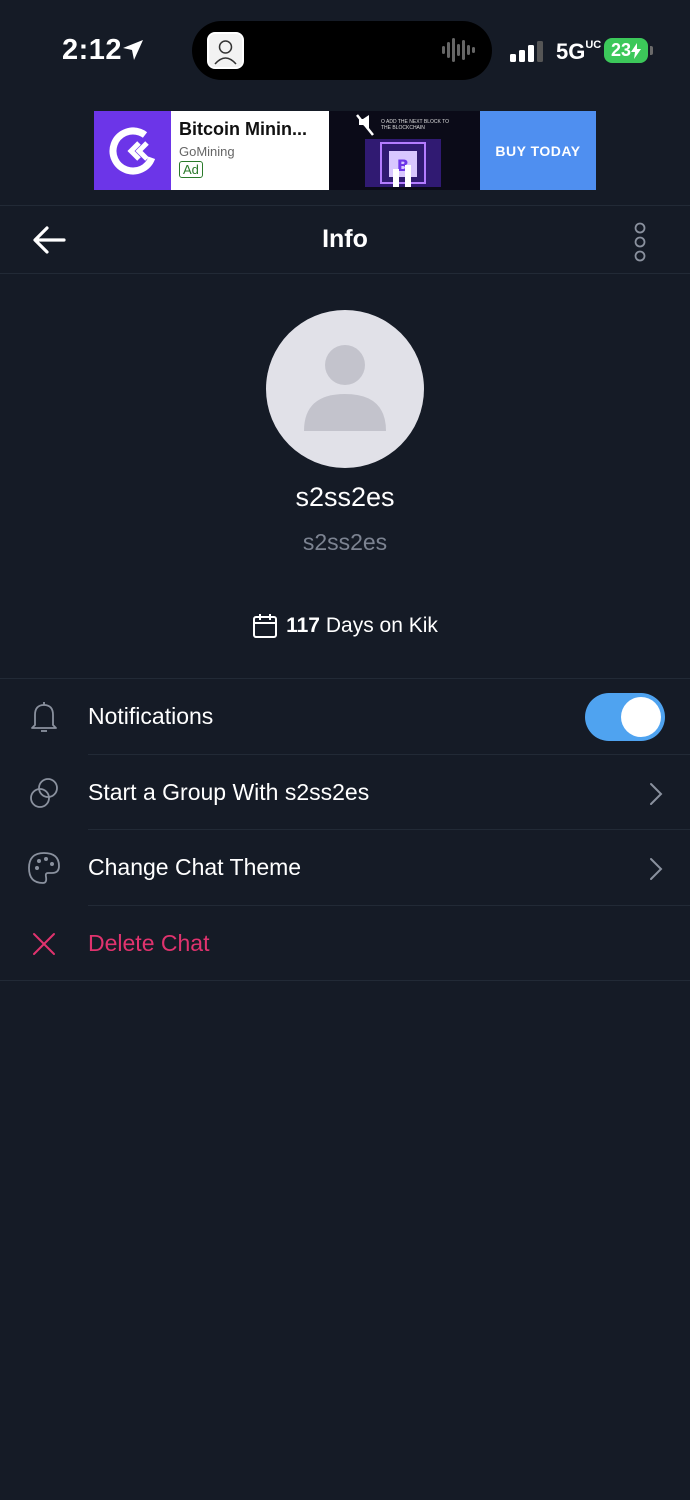 The width and height of the screenshot is (690, 1500). What do you see at coordinates (579, 51) in the screenshot?
I see `network-label: 5GUC` at bounding box center [579, 51].